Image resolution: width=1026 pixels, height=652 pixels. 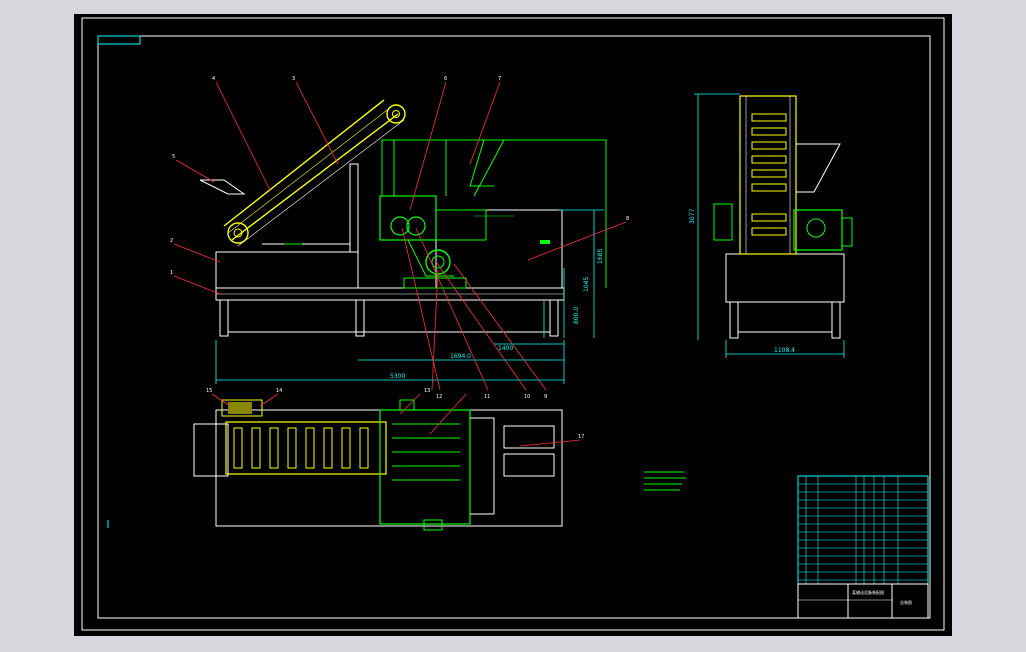 I want to click on dim-side-width: 1108.4, so click(x=784, y=350).